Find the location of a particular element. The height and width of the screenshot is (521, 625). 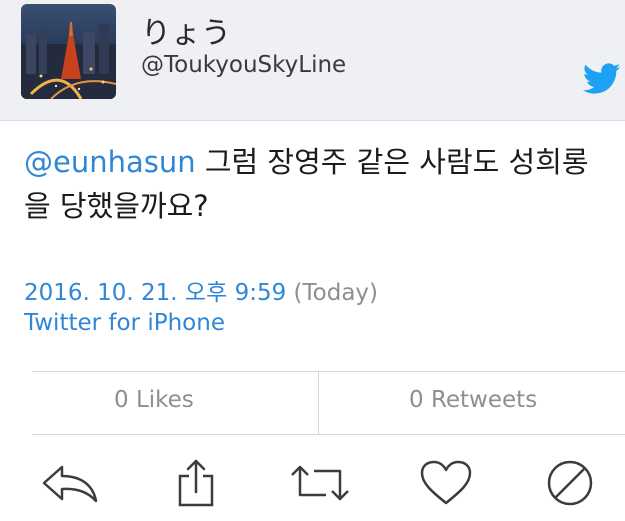

mention-link: @eunhasun is located at coordinates (110, 162).